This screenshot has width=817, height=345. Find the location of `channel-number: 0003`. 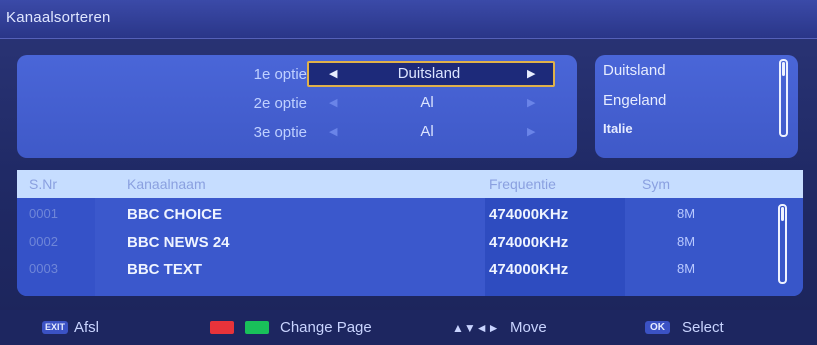

channel-number: 0003 is located at coordinates (43, 268).